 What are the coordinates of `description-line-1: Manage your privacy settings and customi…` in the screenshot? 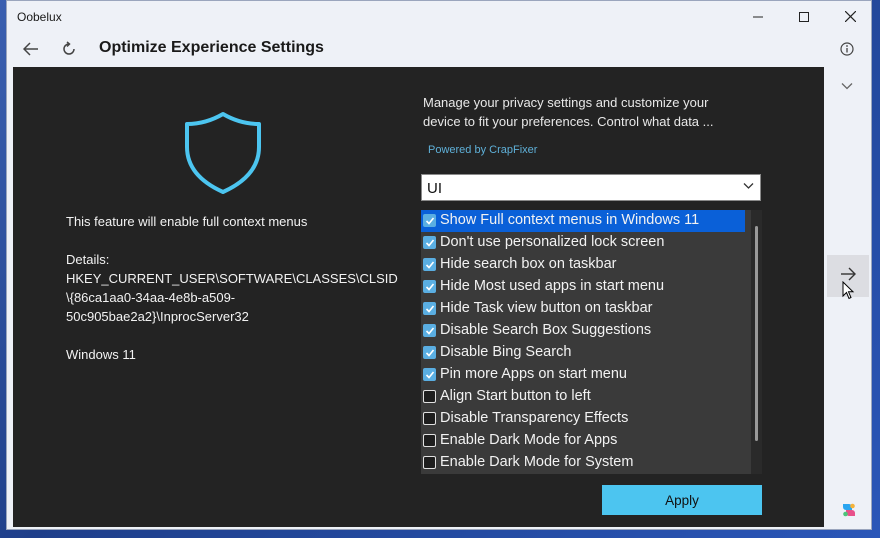 It's located at (566, 102).